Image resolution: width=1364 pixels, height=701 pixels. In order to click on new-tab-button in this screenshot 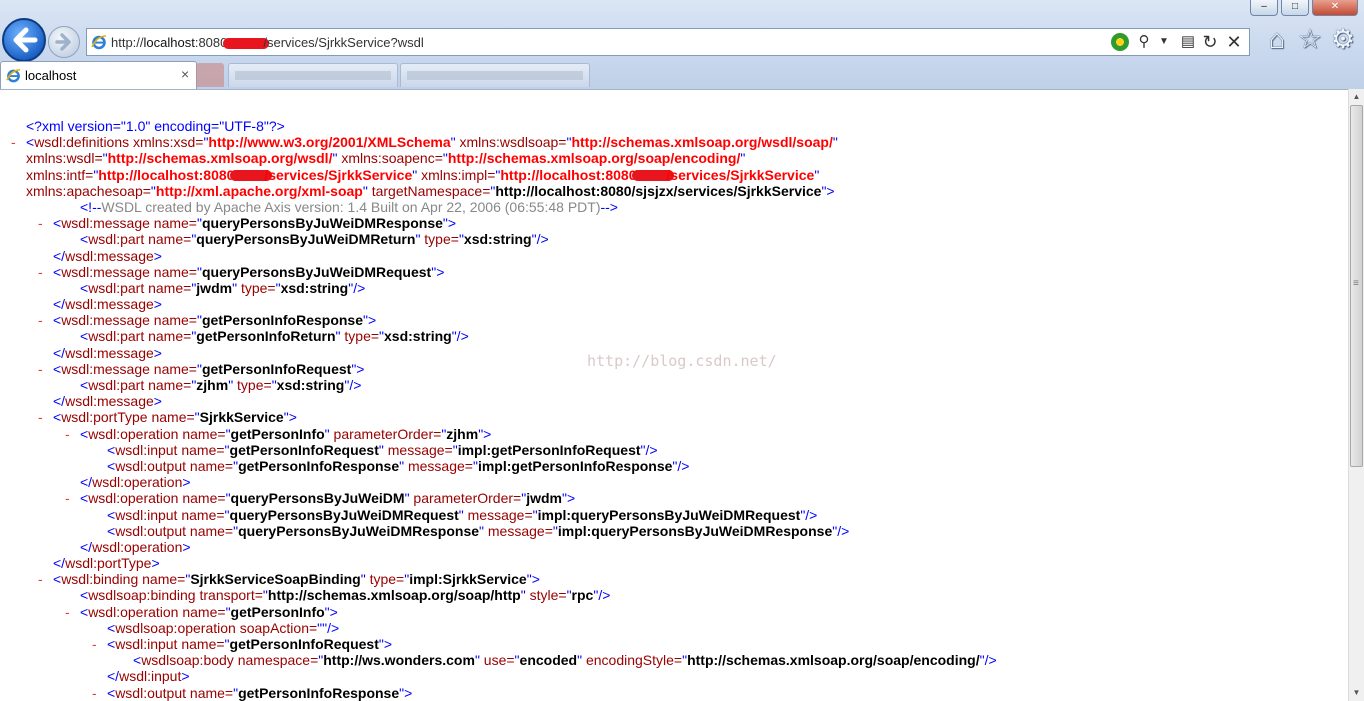, I will do `click(210, 75)`.